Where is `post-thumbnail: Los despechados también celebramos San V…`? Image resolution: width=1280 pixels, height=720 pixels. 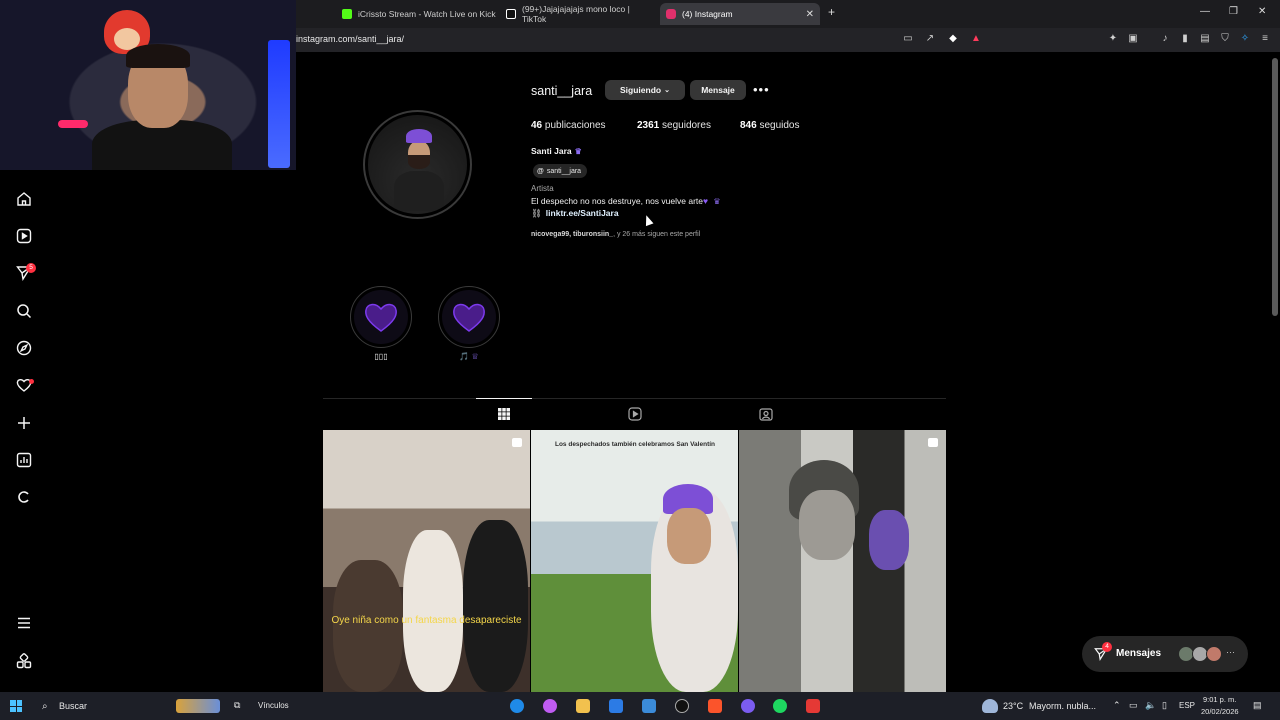
post-thumbnail: Los despechados también celebramos San V… is located at coordinates (634, 561).